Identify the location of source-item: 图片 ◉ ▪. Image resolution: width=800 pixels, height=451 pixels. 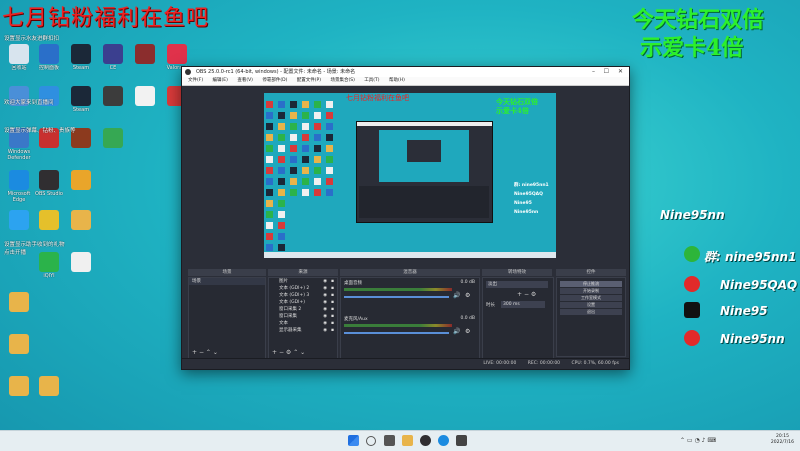
(303, 281).